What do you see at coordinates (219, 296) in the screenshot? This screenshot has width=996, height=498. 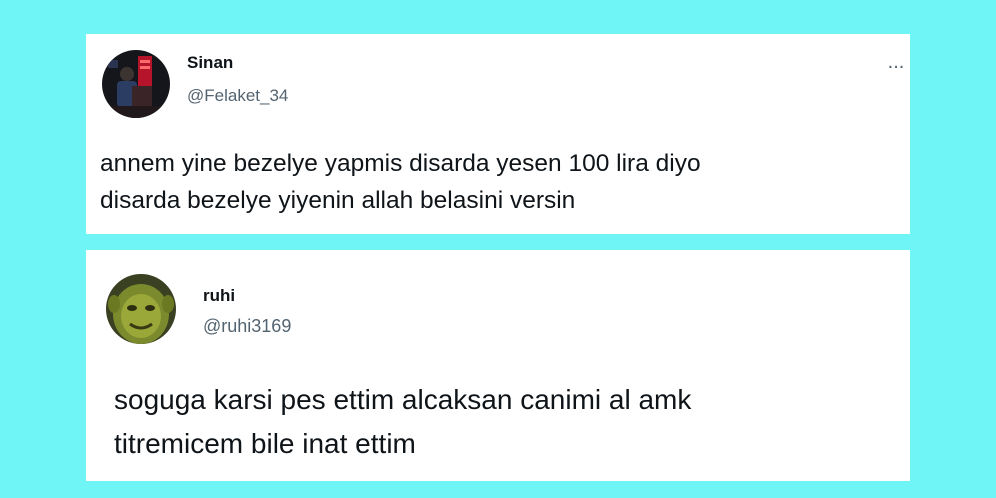 I see `display-name: ruhi` at bounding box center [219, 296].